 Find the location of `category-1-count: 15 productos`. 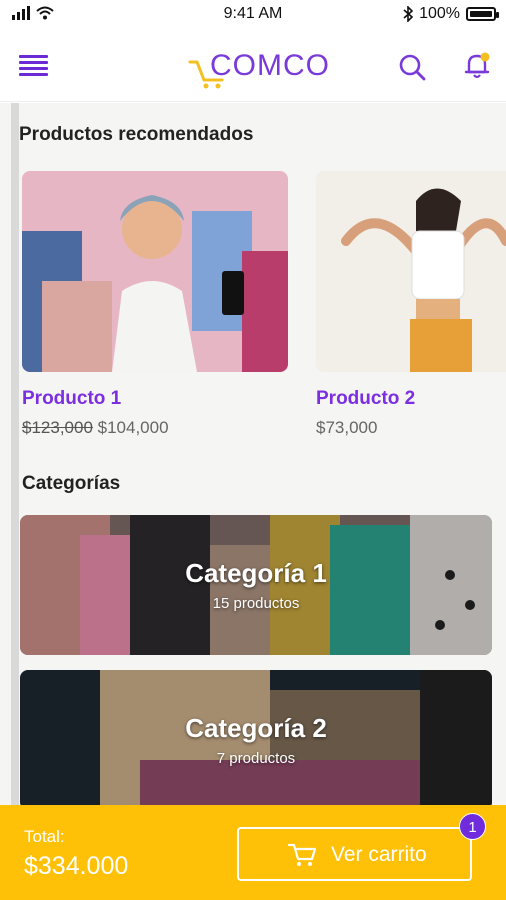

category-1-count: 15 productos is located at coordinates (256, 603).